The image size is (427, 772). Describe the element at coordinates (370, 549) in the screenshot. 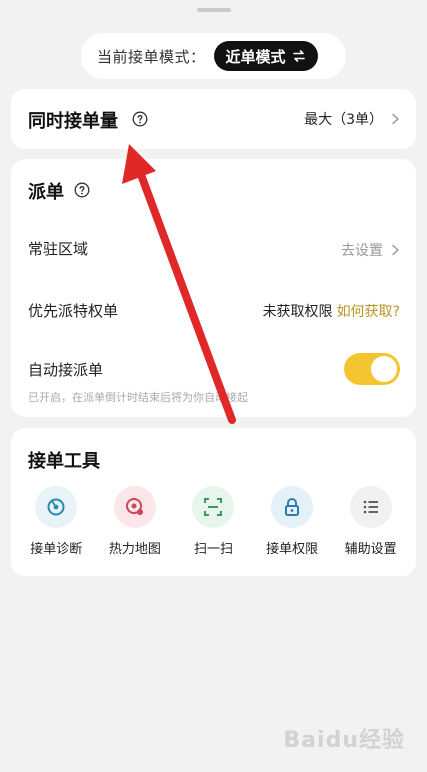

I see `tool-label: 辅助设置` at that location.